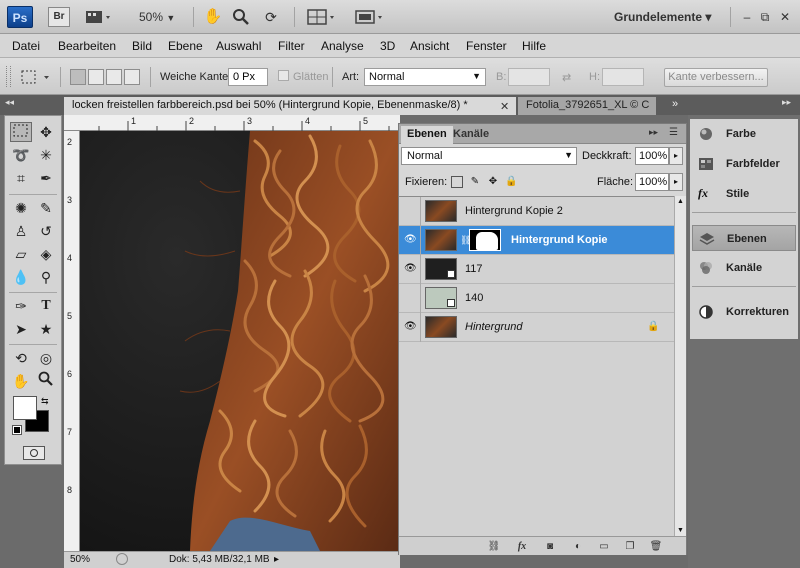  I want to click on screen-mode-button, so click(370, 17).